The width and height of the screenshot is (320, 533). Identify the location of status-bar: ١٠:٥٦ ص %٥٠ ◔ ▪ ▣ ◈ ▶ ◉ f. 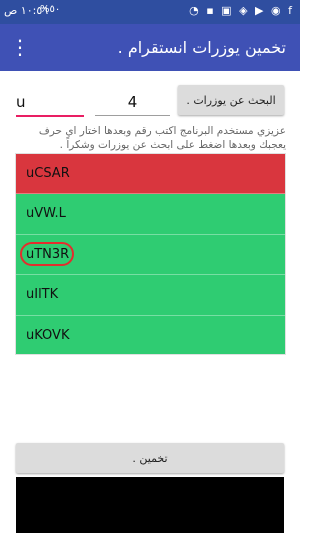
(150, 12).